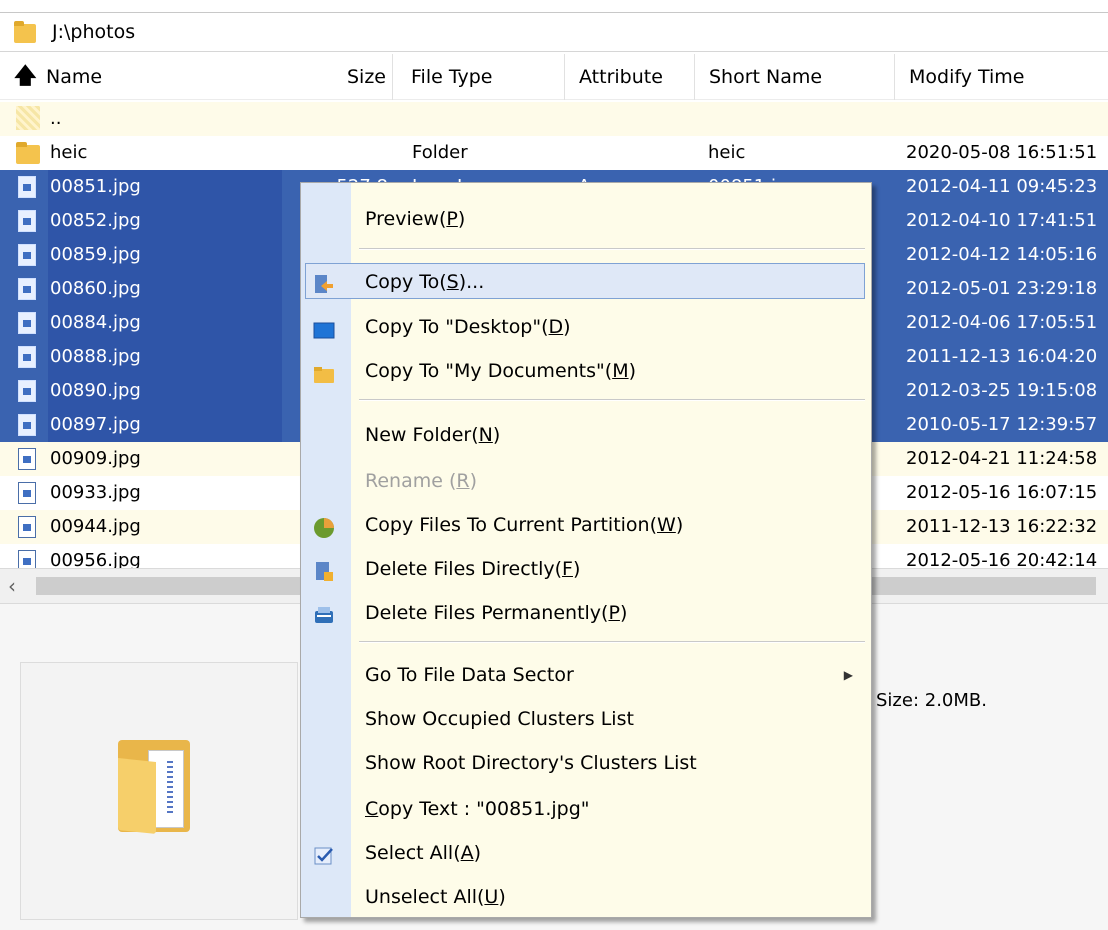 The width and height of the screenshot is (1108, 930). I want to click on cell-modify-time: 2012-05-01 23:29:18, so click(1002, 288).